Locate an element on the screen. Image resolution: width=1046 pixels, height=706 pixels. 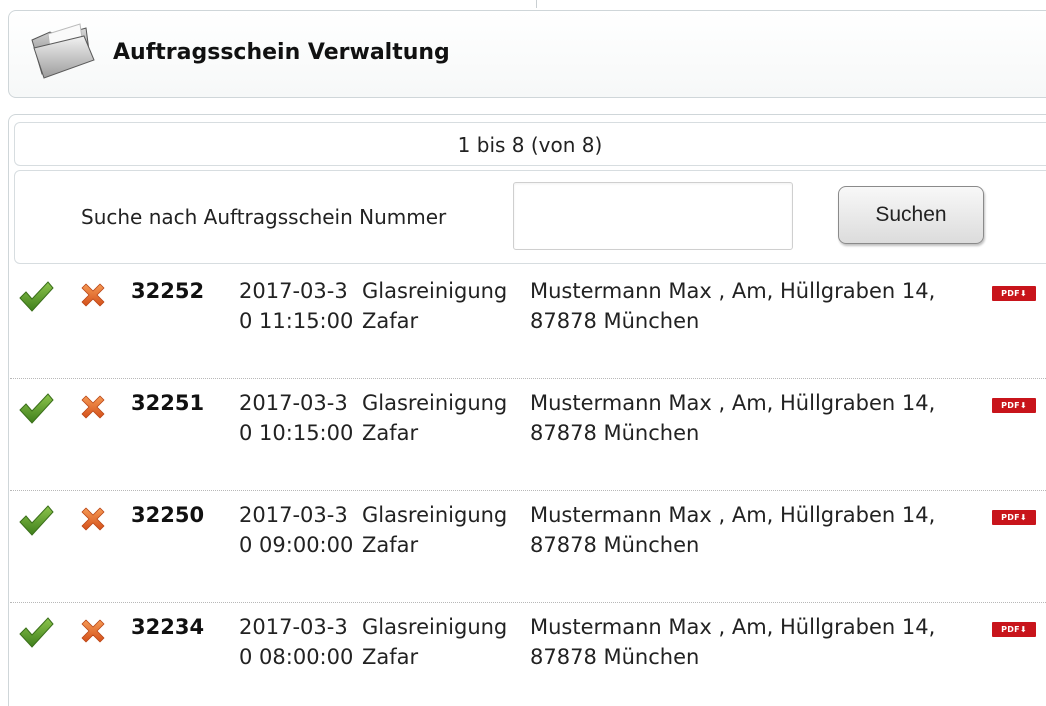
order-number: 32251 is located at coordinates (168, 403).